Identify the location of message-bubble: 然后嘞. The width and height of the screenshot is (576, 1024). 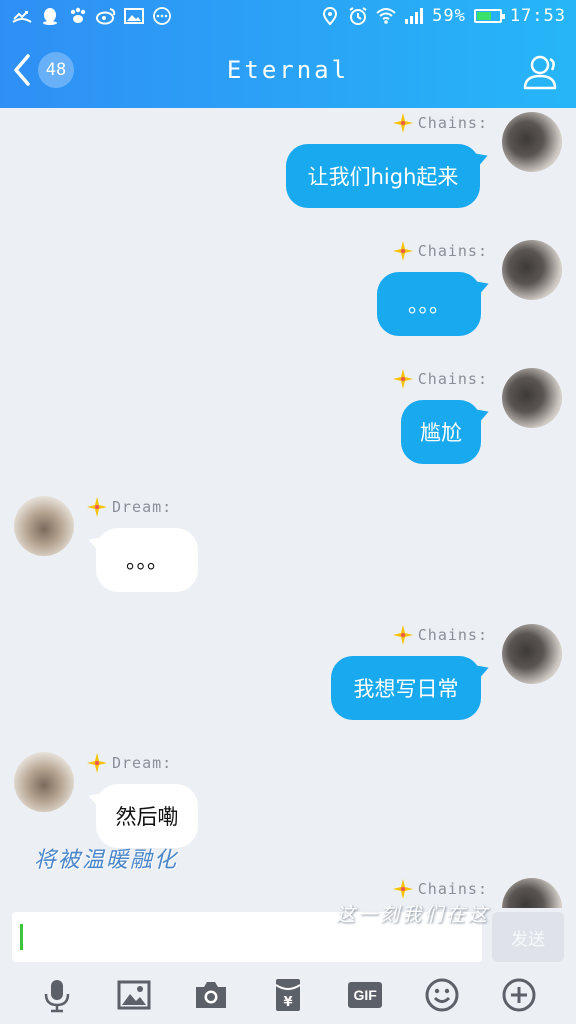
(147, 816).